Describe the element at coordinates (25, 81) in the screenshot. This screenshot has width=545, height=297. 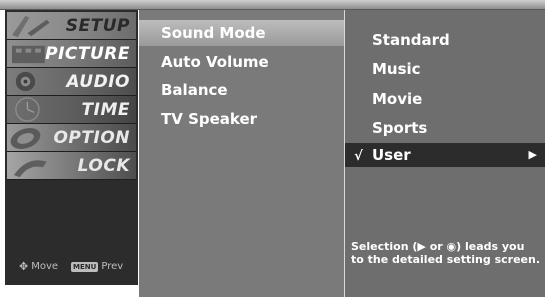
I see `audio-icon` at that location.